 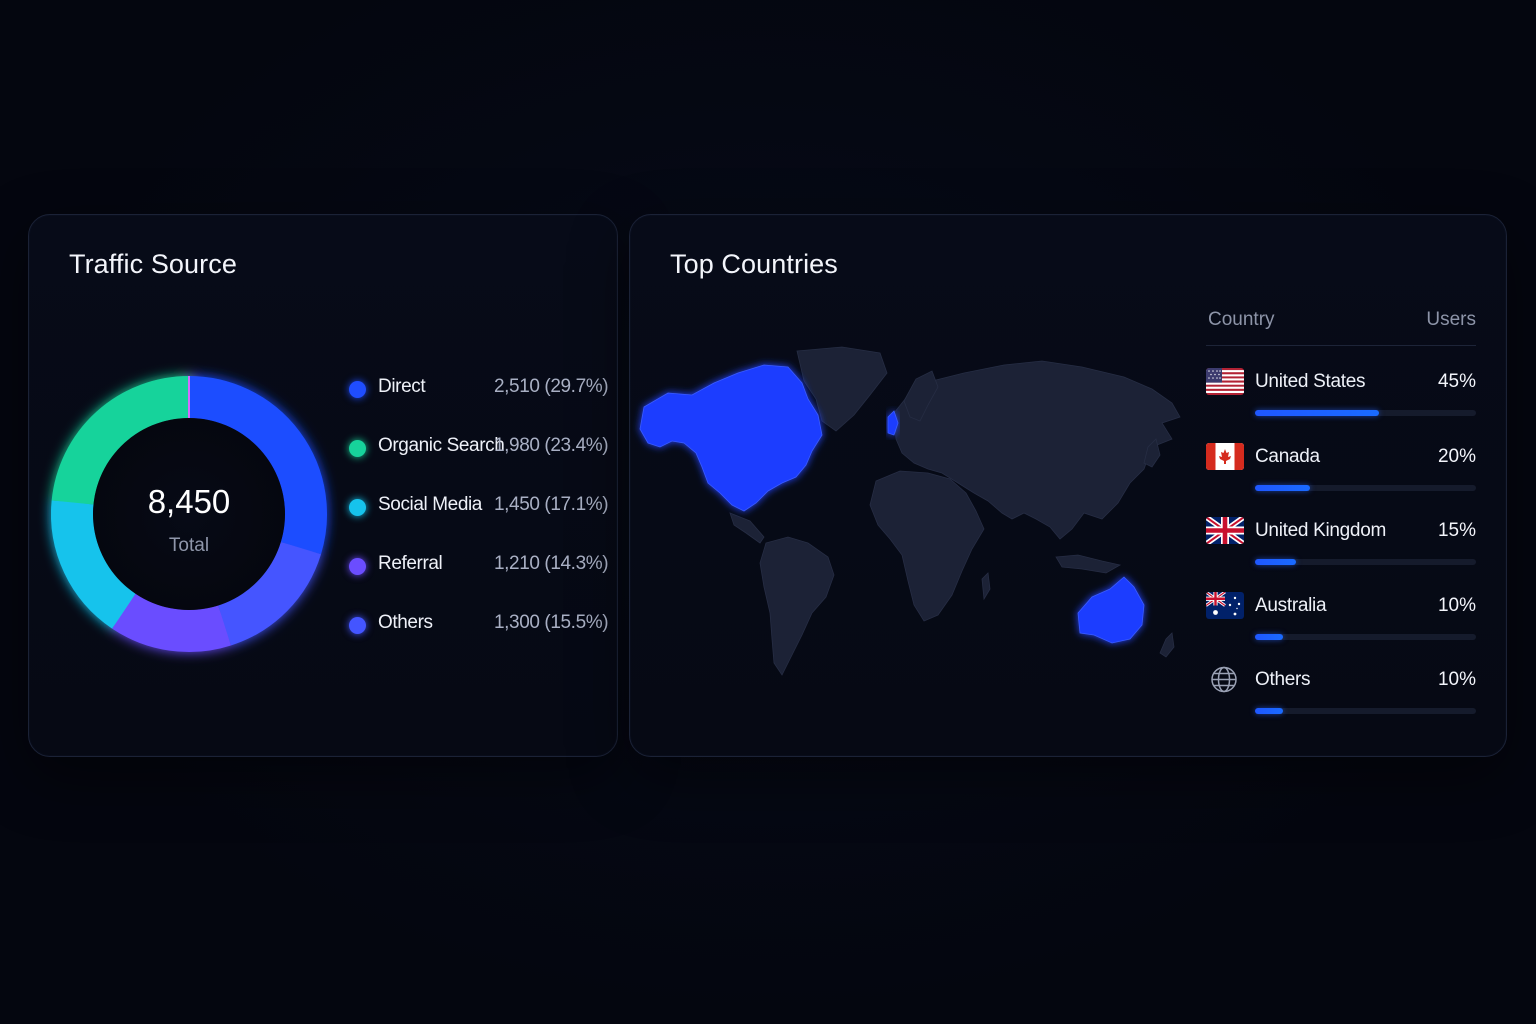 I want to click on country-row-united-states: United States 45%, so click(x=1341, y=383).